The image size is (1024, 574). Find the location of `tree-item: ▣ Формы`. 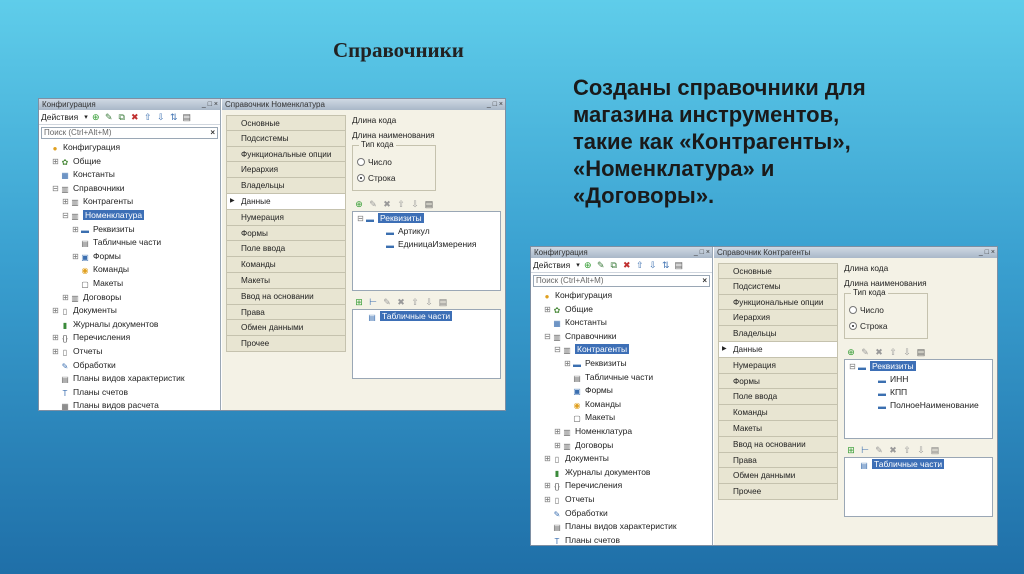

tree-item: ▣ Формы is located at coordinates (621, 391).